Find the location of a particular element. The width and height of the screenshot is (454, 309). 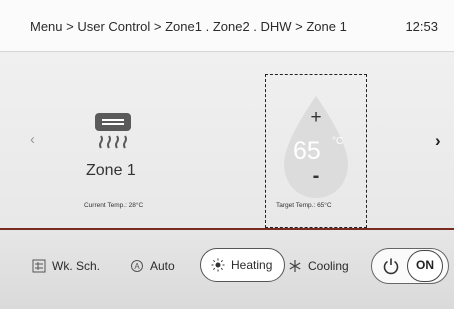

decrease-temp-button: - is located at coordinates (316, 176).